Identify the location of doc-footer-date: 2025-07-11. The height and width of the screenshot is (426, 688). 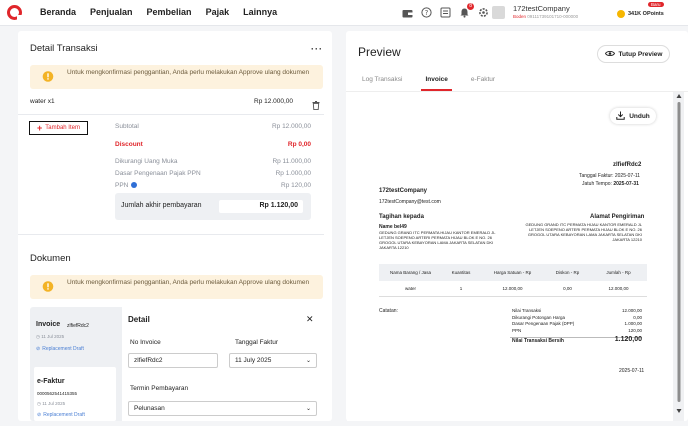
(632, 371).